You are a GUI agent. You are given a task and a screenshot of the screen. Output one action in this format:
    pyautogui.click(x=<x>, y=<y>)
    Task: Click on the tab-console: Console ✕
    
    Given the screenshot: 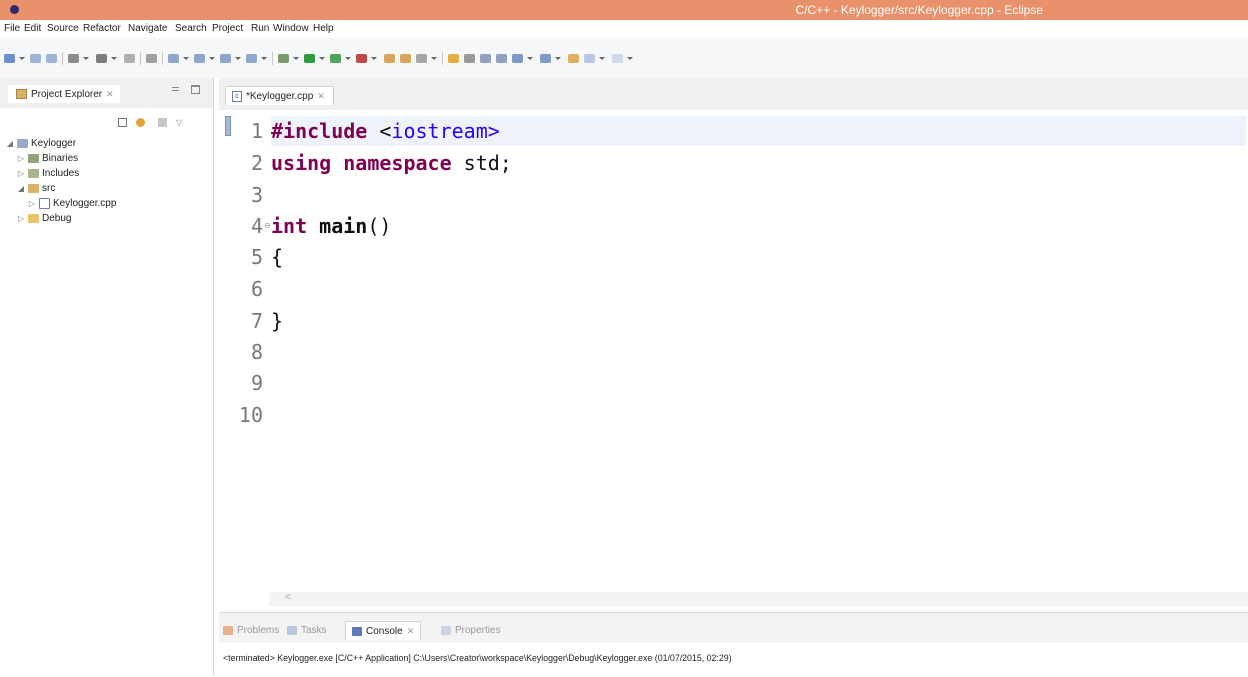 What is the action you would take?
    pyautogui.click(x=383, y=630)
    